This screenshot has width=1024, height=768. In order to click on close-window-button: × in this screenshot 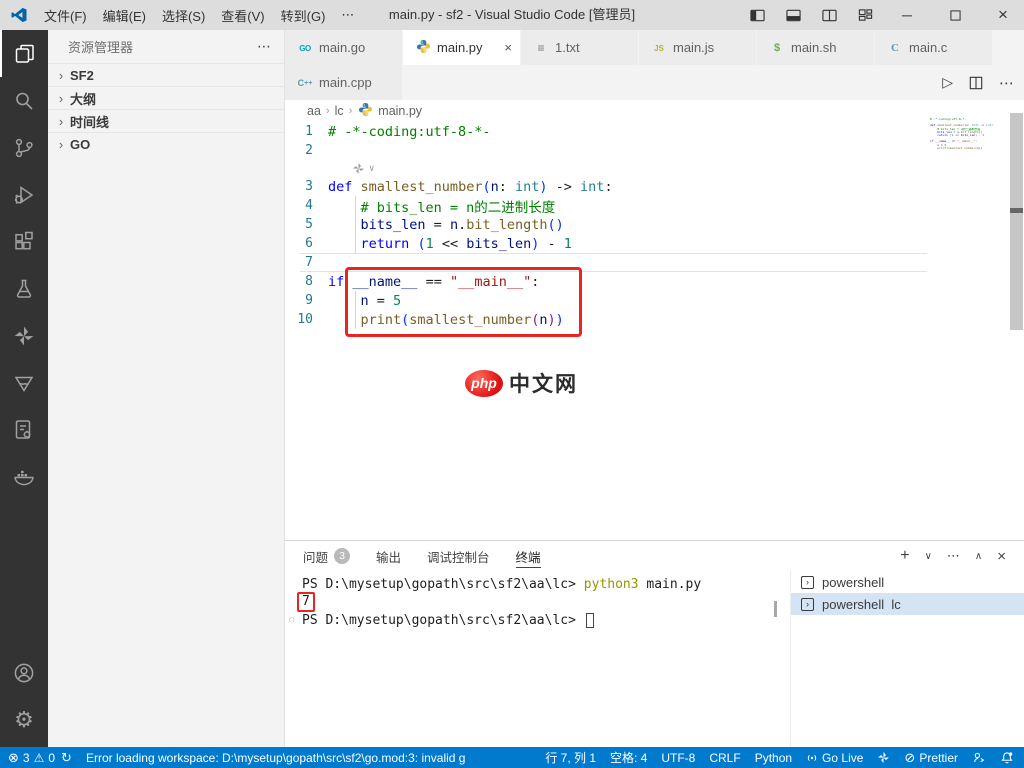, I will do `click(1003, 15)`.